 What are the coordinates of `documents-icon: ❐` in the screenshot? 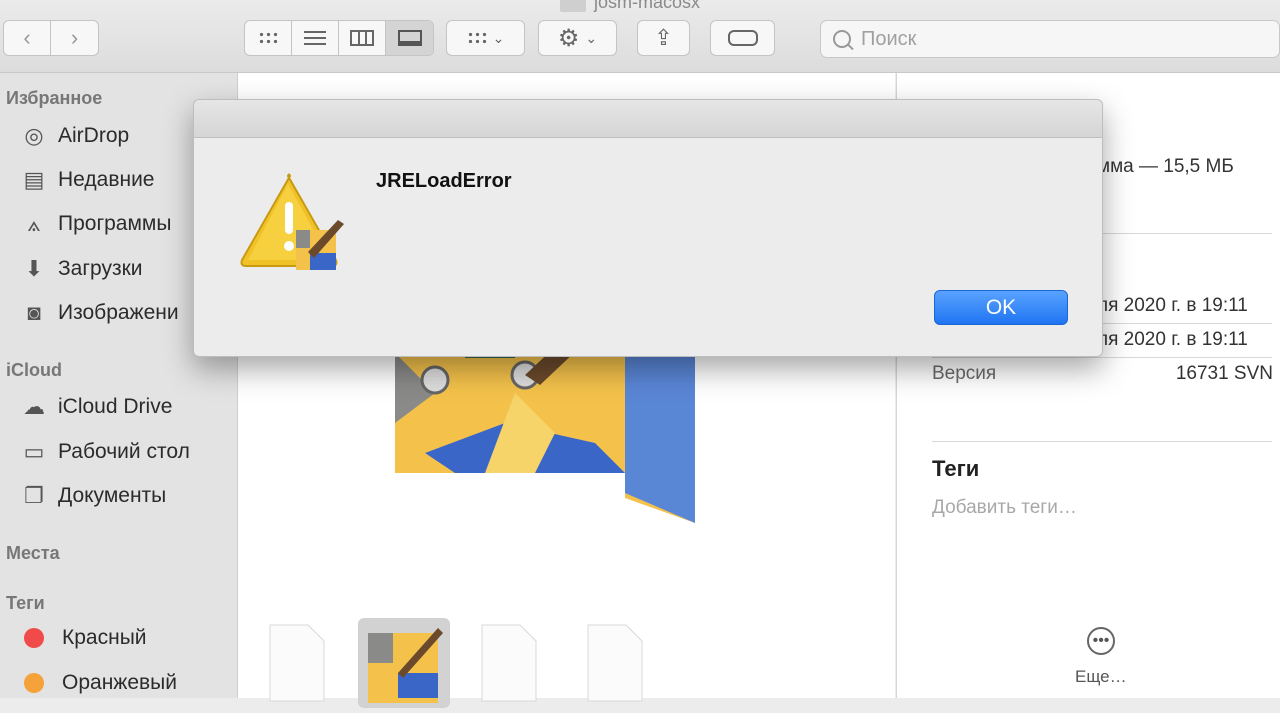 It's located at (34, 495).